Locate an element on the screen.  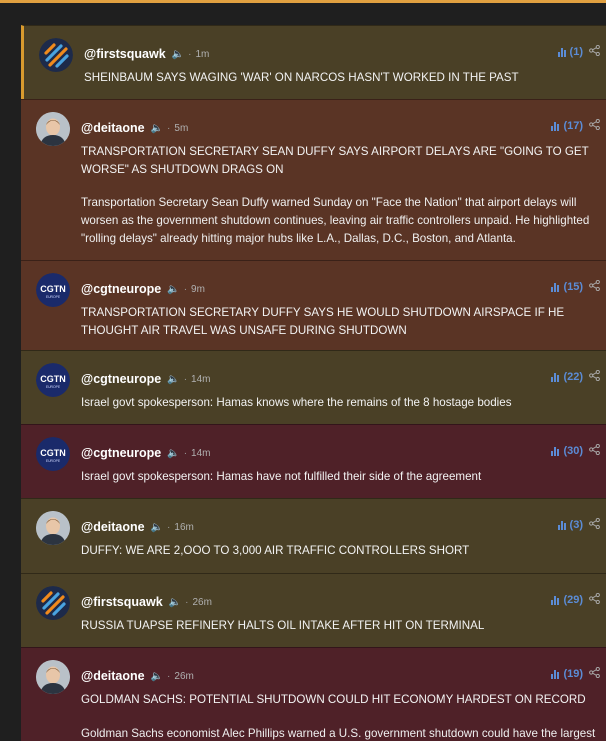
timestamp: 5m is located at coordinates (181, 128).